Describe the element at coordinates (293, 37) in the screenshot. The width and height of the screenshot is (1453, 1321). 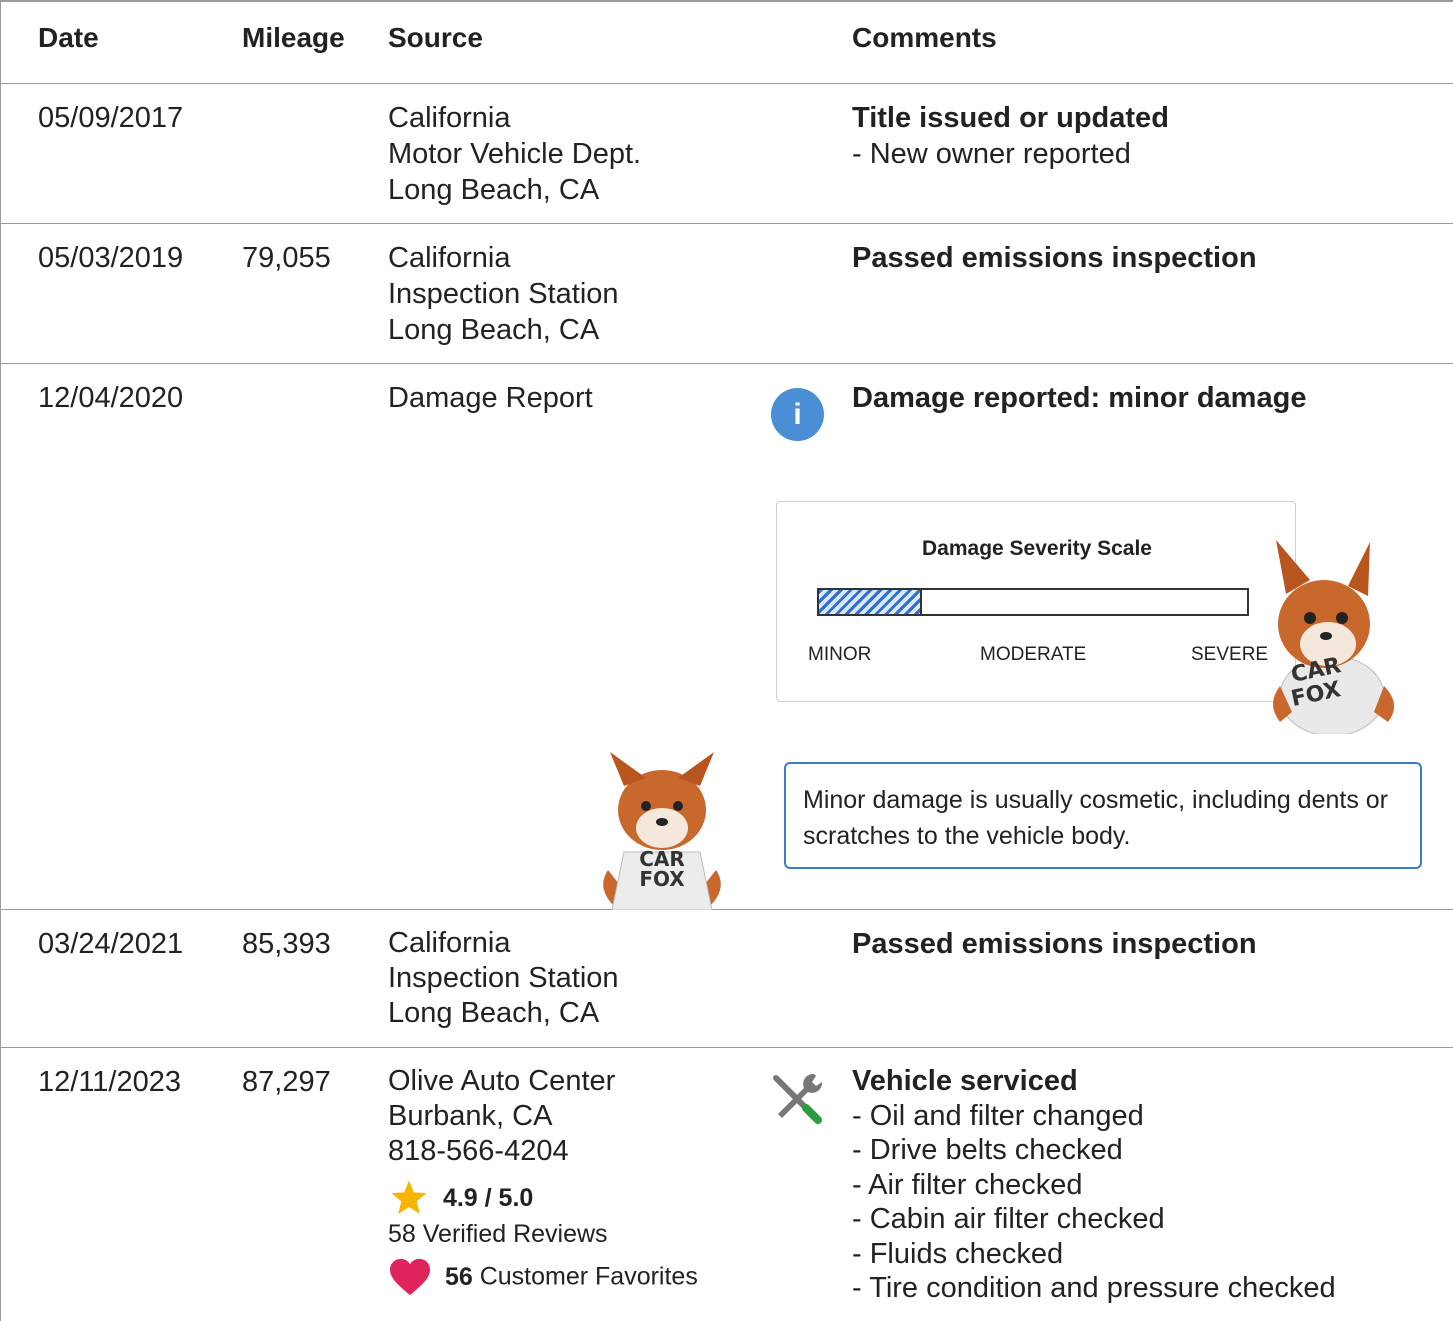
I see `header-mileage: Mileage` at that location.